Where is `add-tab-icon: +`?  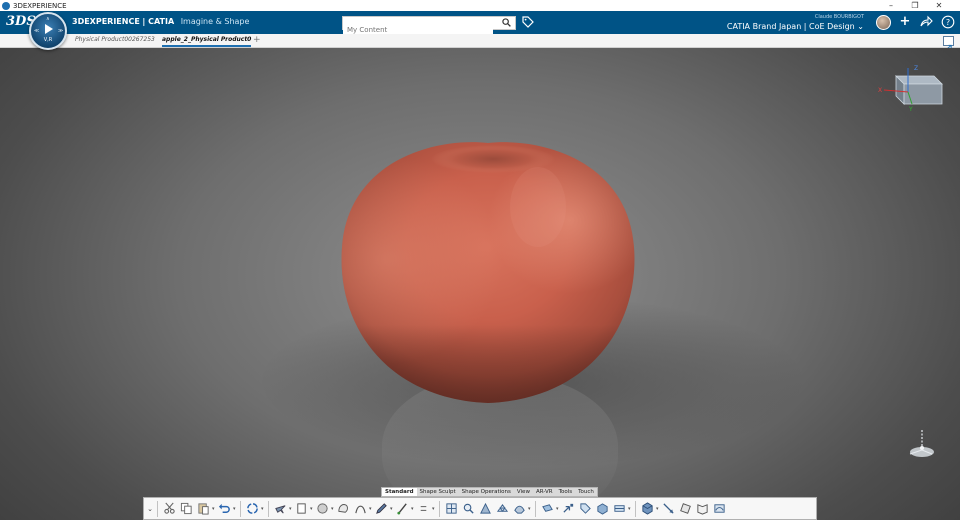 add-tab-icon: + is located at coordinates (257, 40).